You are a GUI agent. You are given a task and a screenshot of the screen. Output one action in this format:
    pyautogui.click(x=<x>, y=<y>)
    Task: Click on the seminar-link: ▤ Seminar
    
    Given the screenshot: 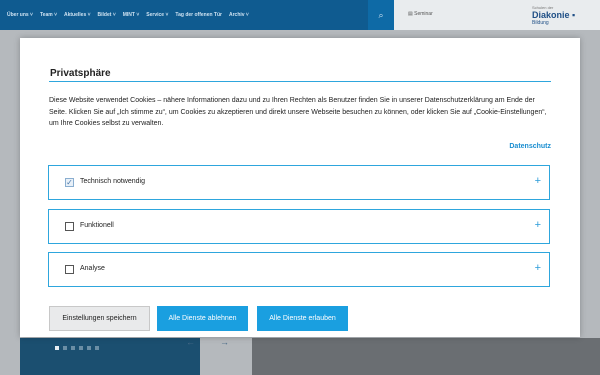 What is the action you would take?
    pyautogui.click(x=420, y=14)
    